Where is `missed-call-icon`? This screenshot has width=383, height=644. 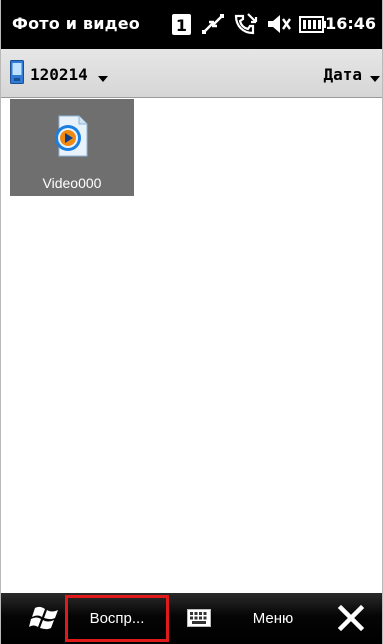 missed-call-icon is located at coordinates (246, 24).